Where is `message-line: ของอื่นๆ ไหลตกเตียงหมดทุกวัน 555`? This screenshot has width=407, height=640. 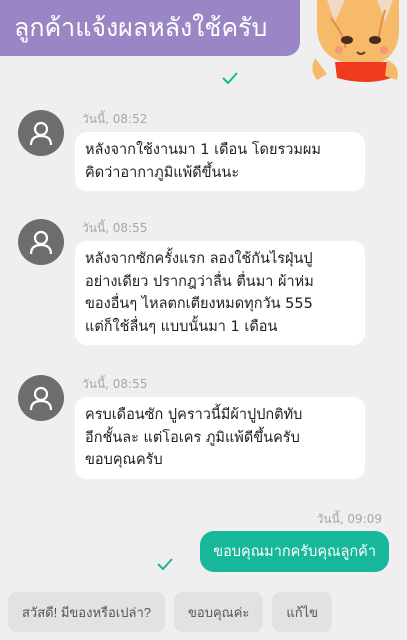 message-line: ของอื่นๆ ไหลตกเตียงหมดทุกวัน 555 is located at coordinates (199, 304).